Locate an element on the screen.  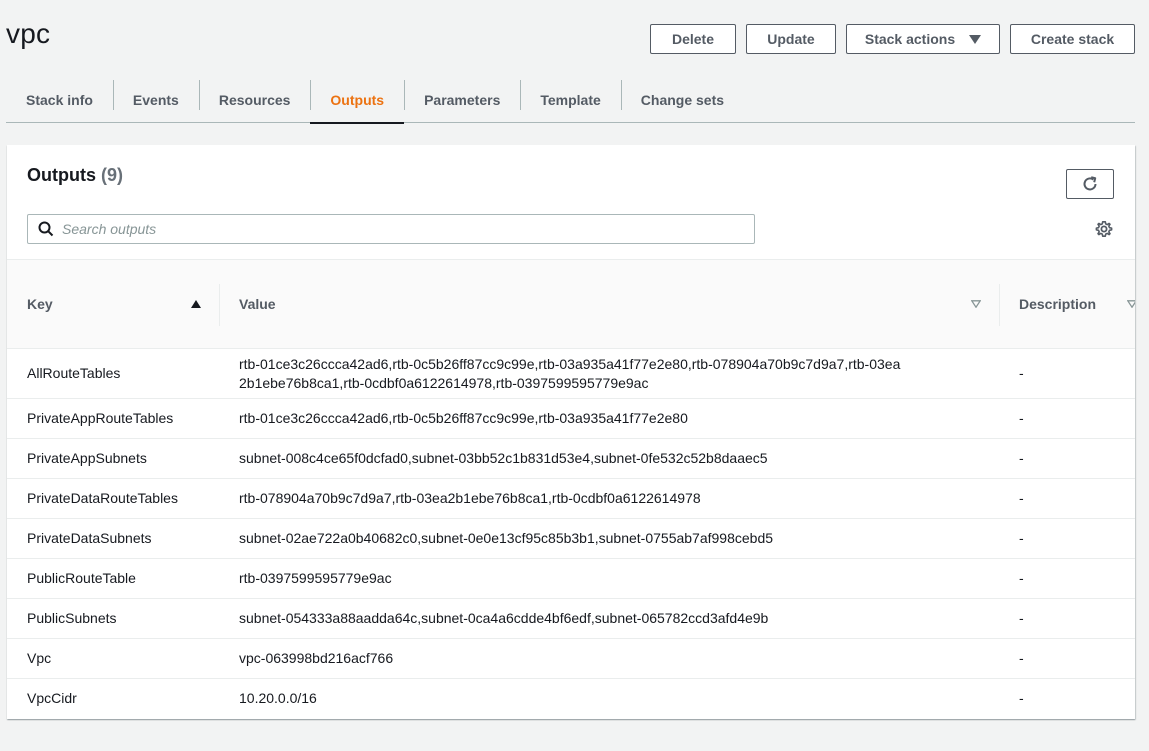
column-header-key-label: Key is located at coordinates (40, 304).